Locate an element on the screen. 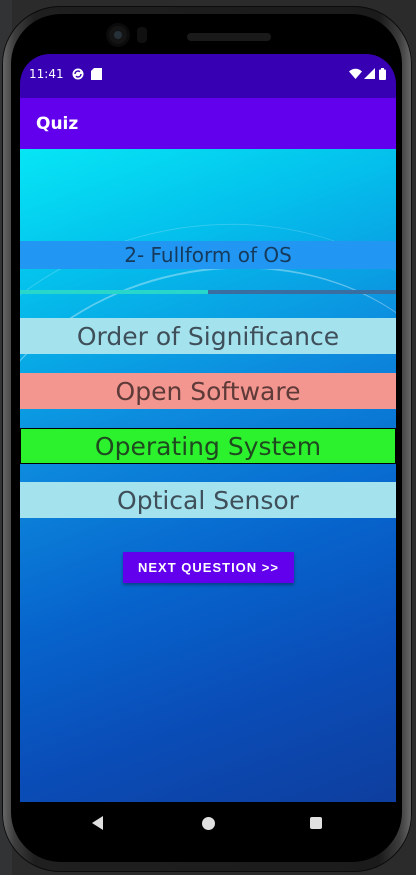  front-camera is located at coordinates (118, 35).